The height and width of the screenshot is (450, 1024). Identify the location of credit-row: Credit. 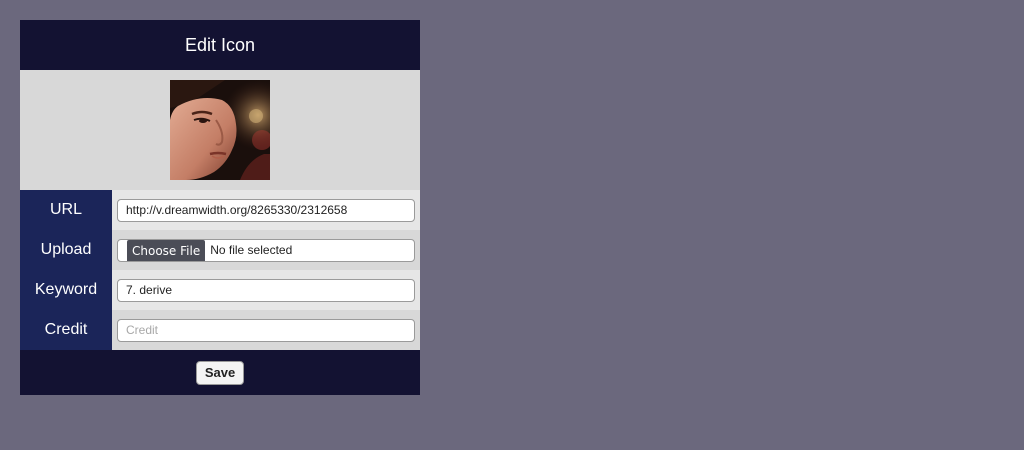
(220, 330).